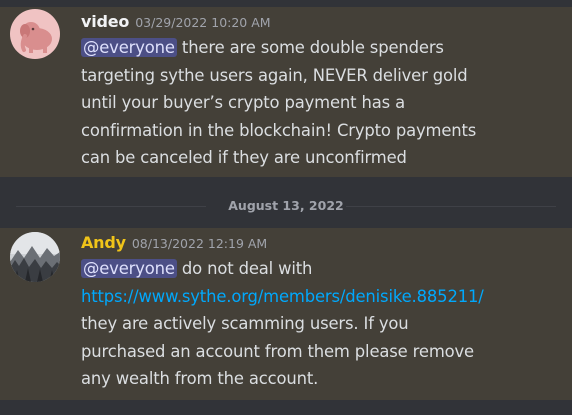 This screenshot has height=415, width=572. What do you see at coordinates (322, 243) in the screenshot?
I see `message-header: Andy 08/13/2022 12:19 AM` at bounding box center [322, 243].